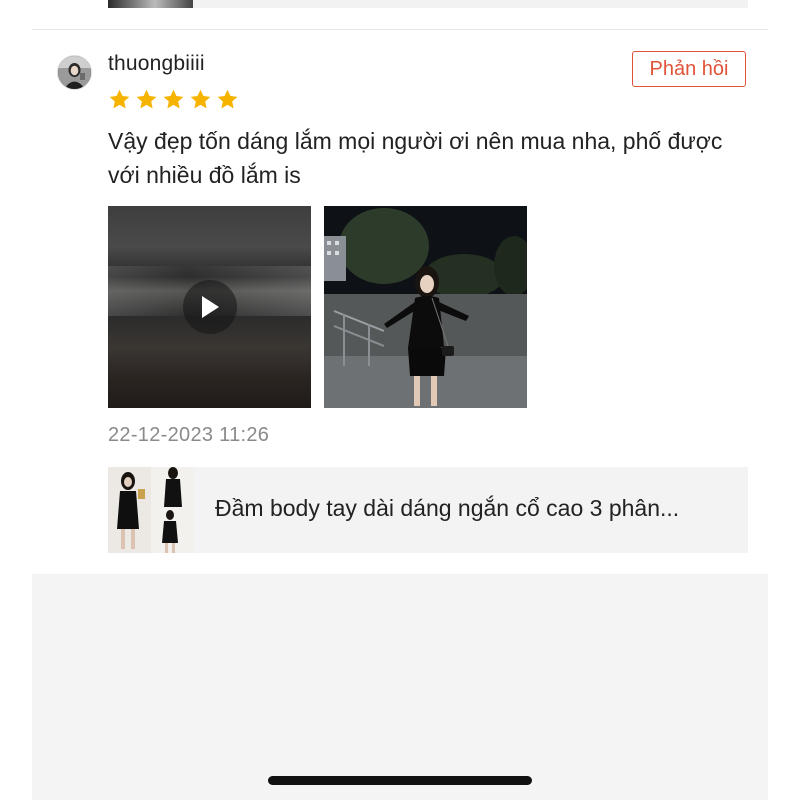  Describe the element at coordinates (150, 4) in the screenshot. I see `previous-product-thumbnail` at that location.